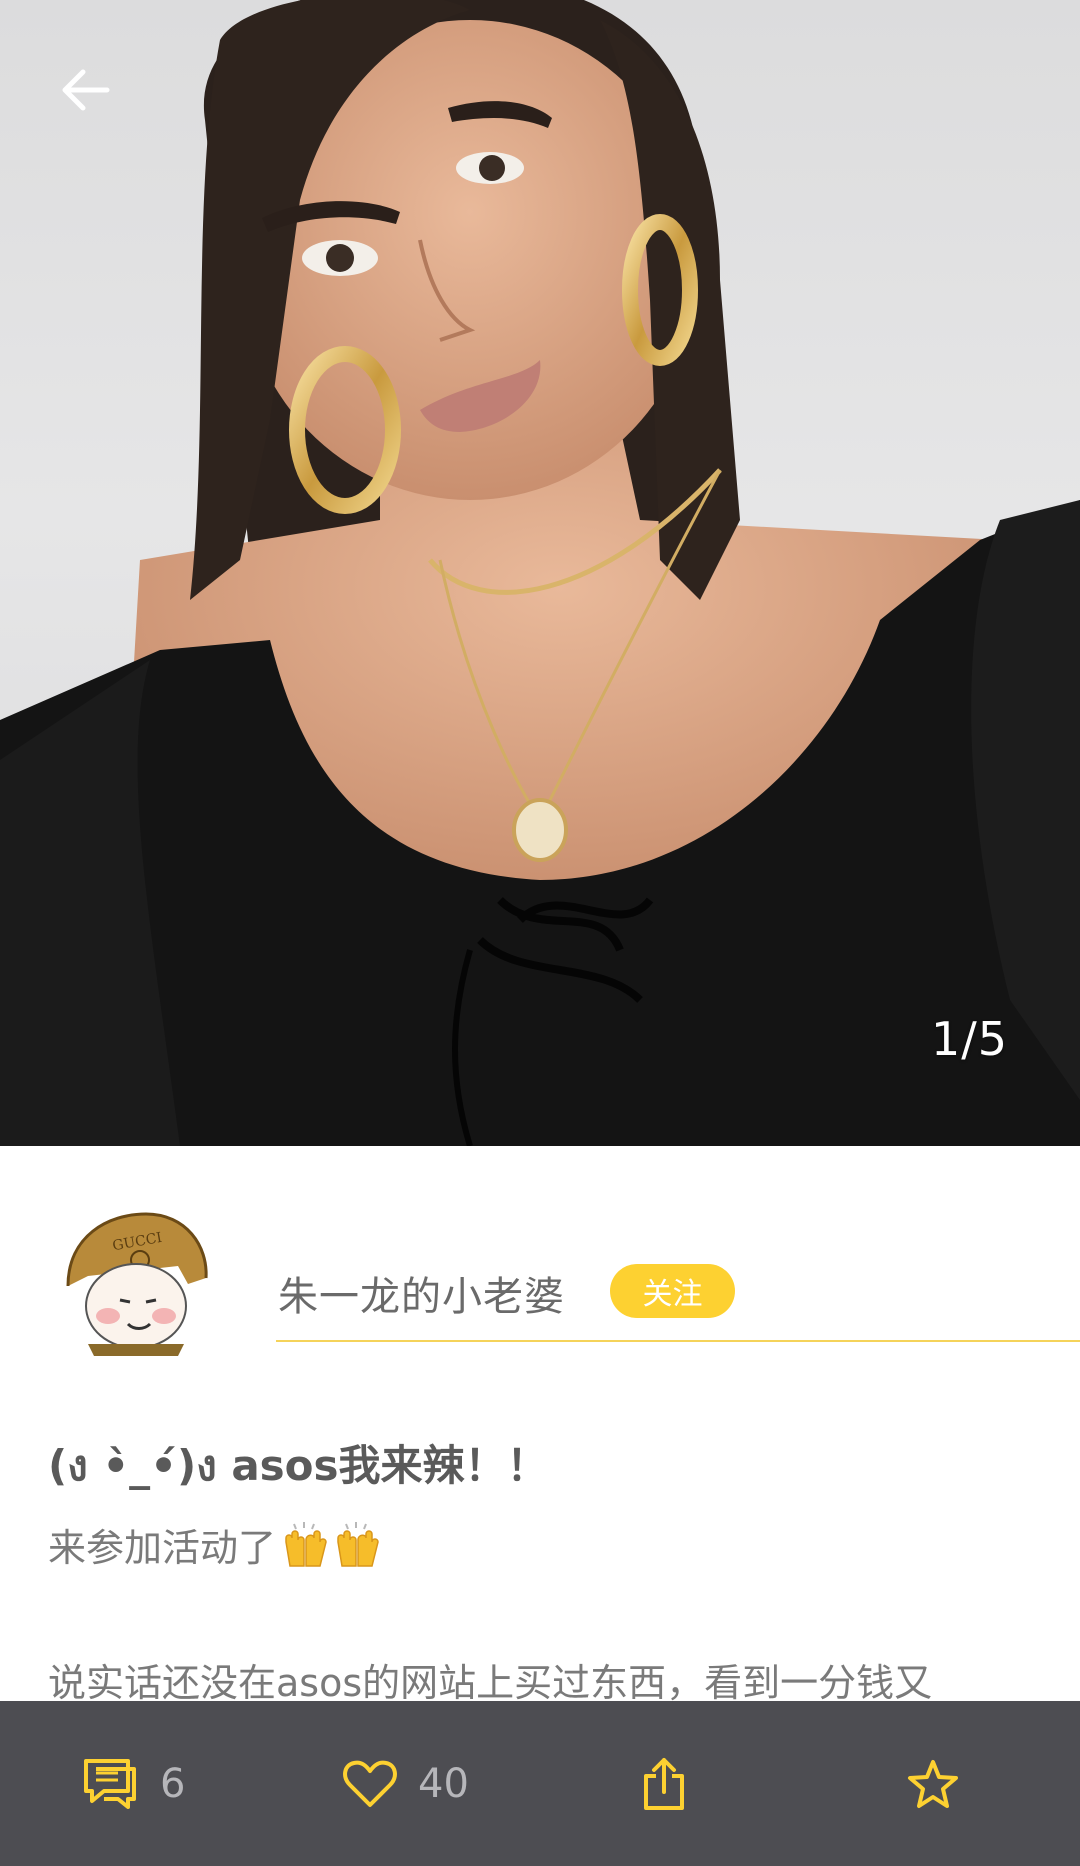  I want to click on favorite-button, so click(933, 1783).